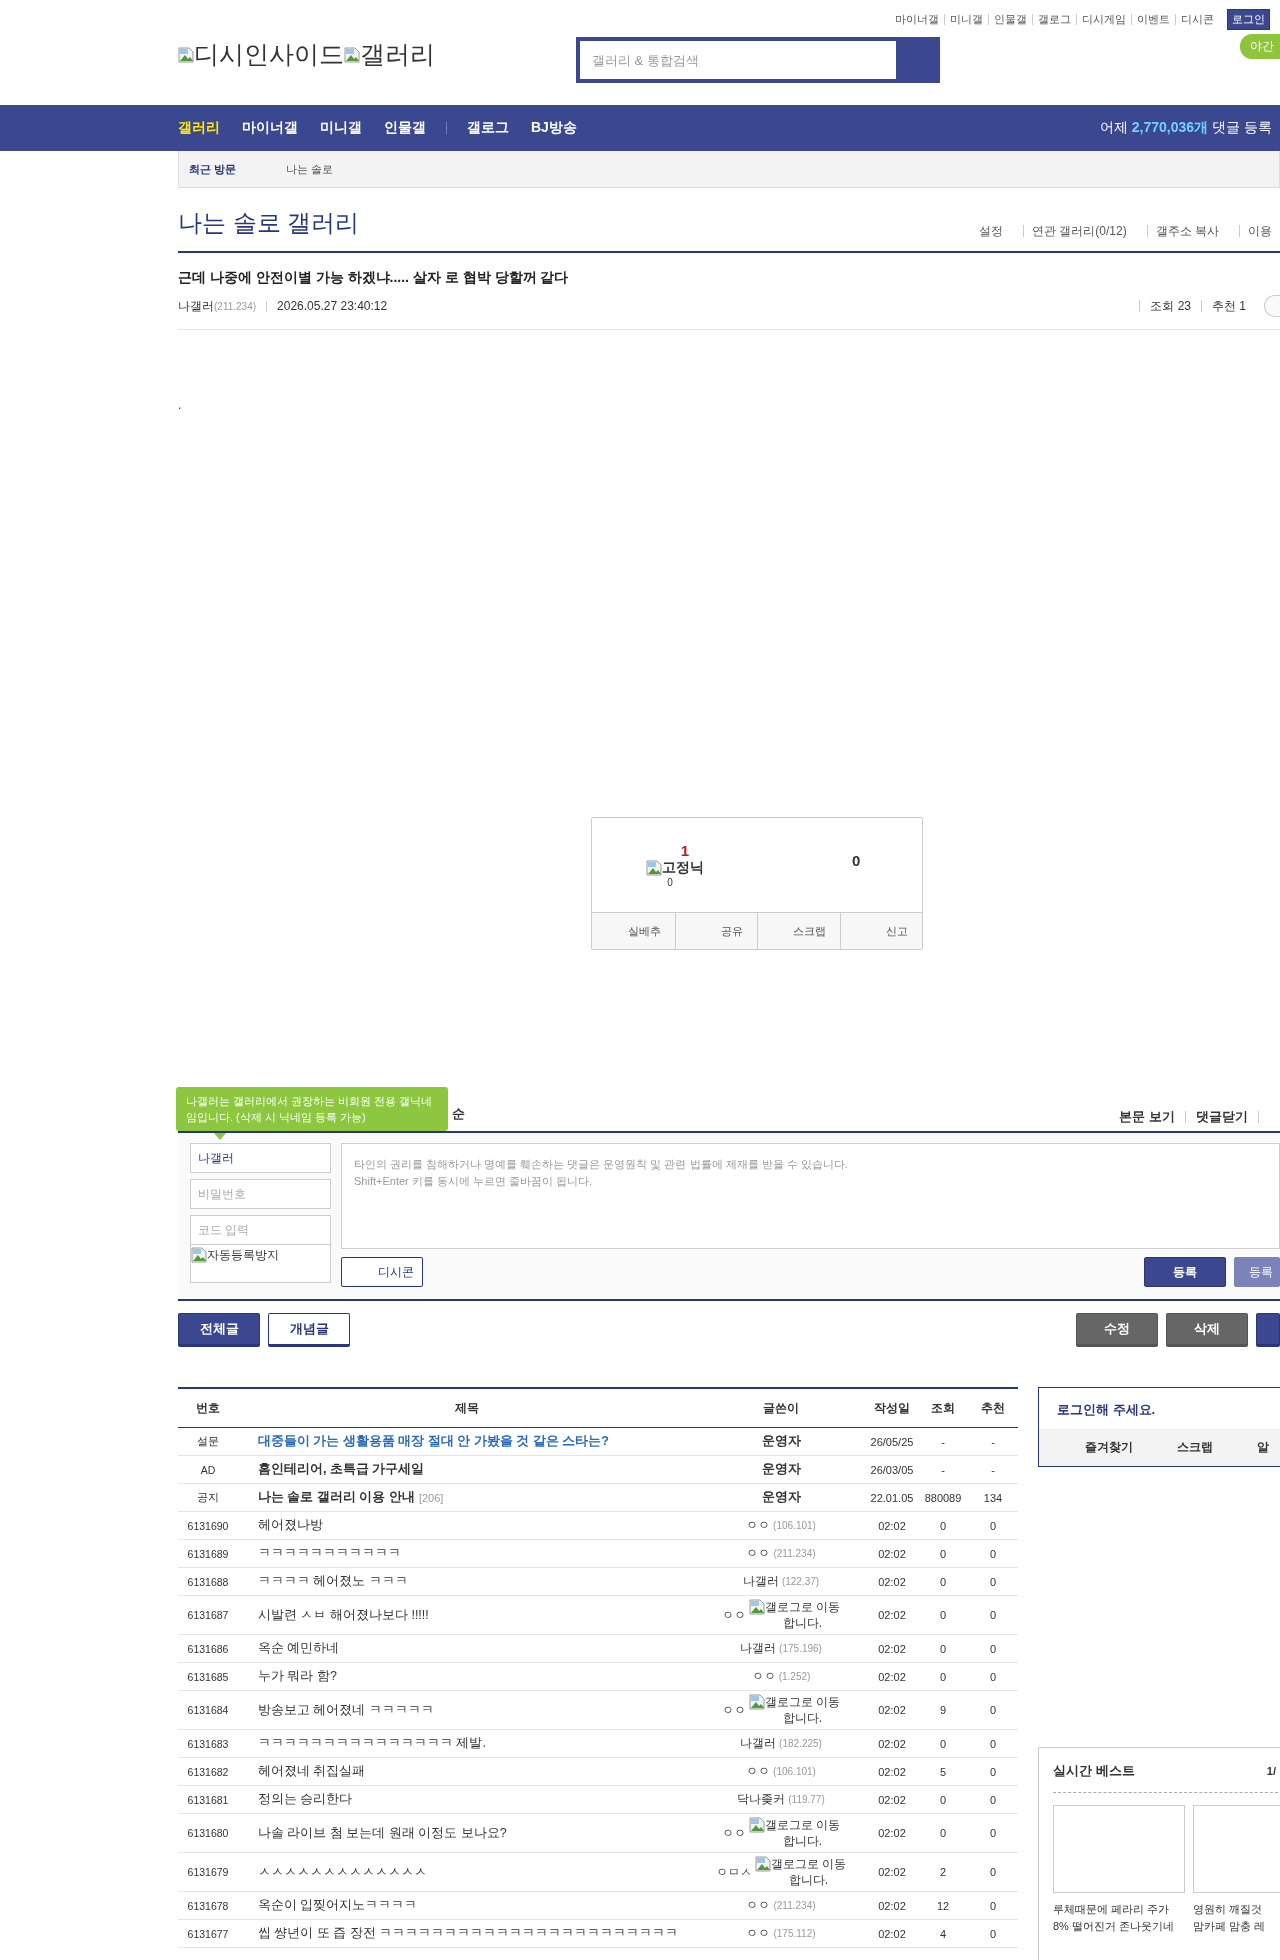 Image resolution: width=1280 pixels, height=1960 pixels. What do you see at coordinates (488, 128) in the screenshot?
I see `nav-item: 갤로그` at bounding box center [488, 128].